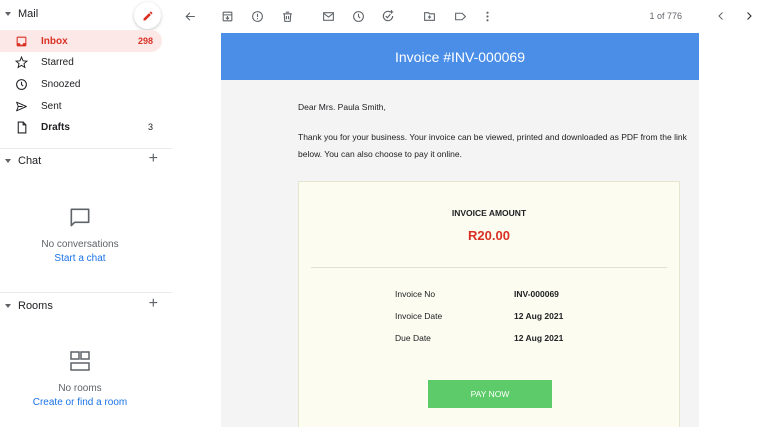 Image resolution: width=768 pixels, height=427 pixels. What do you see at coordinates (429, 16) in the screenshot?
I see `move-to-folder-icon` at bounding box center [429, 16].